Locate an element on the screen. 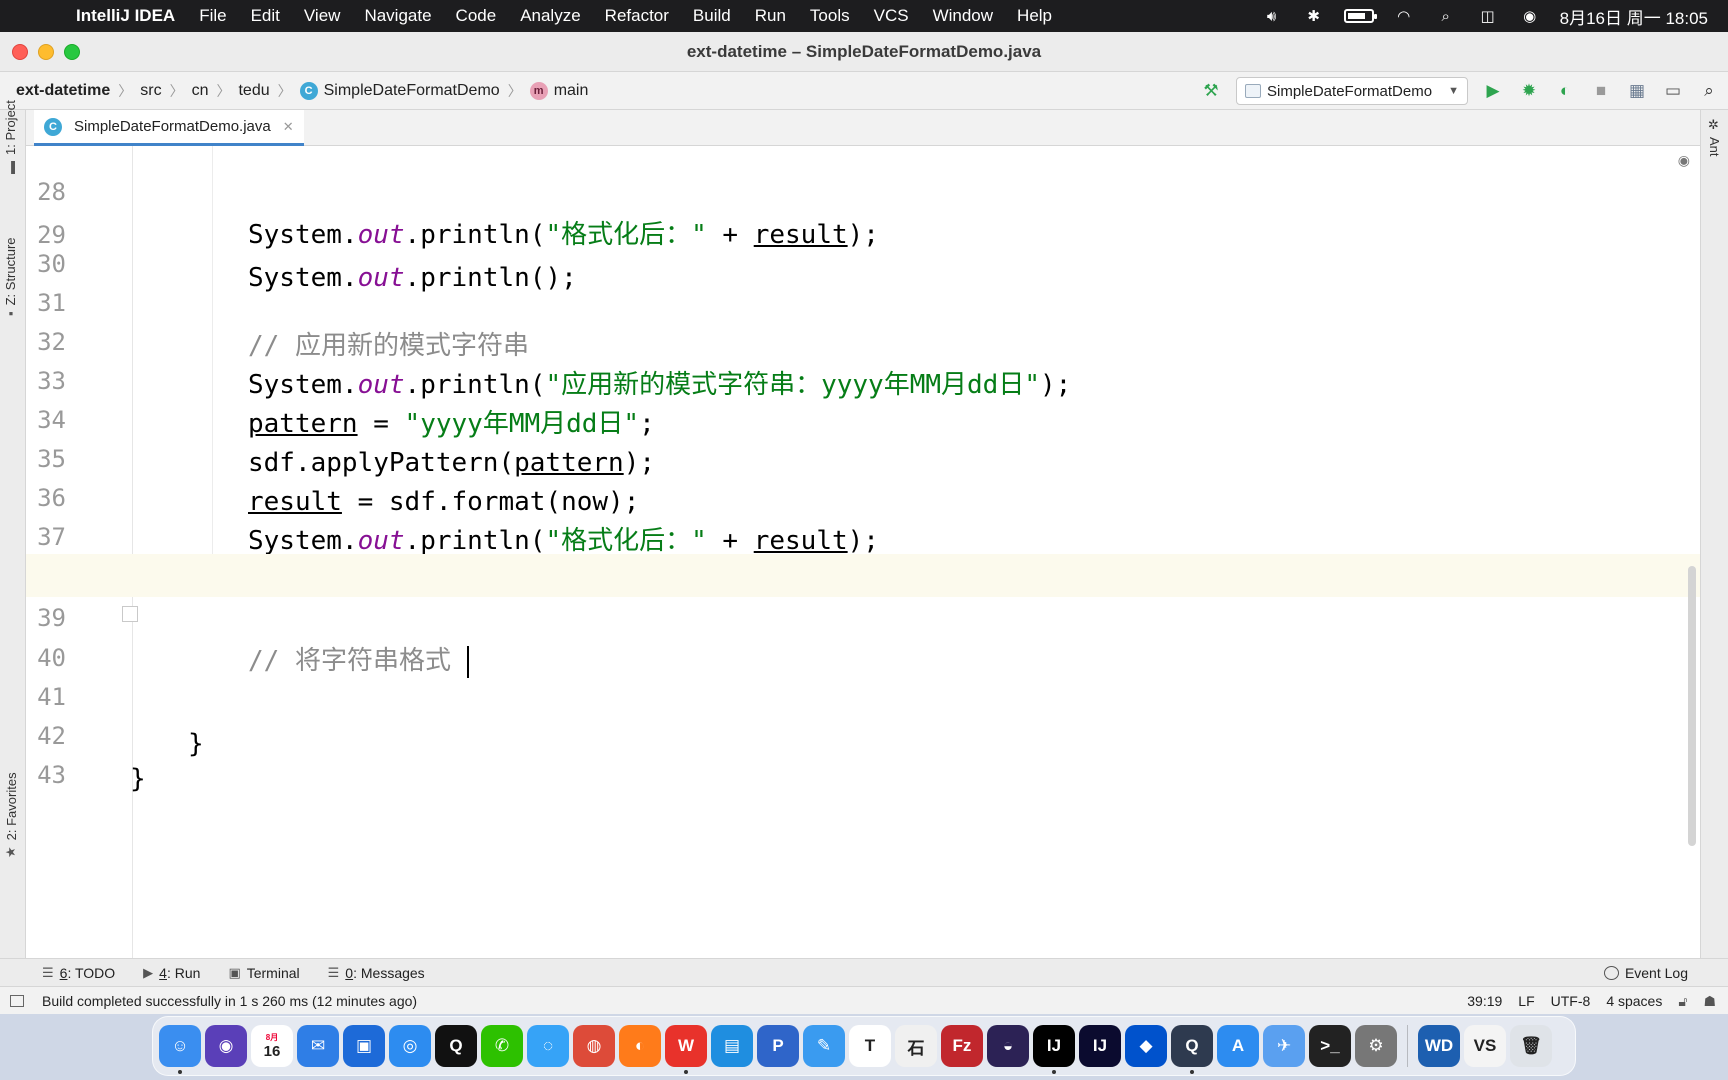 The image size is (1728, 1080). code-line: 38 is located at coordinates (863, 551).